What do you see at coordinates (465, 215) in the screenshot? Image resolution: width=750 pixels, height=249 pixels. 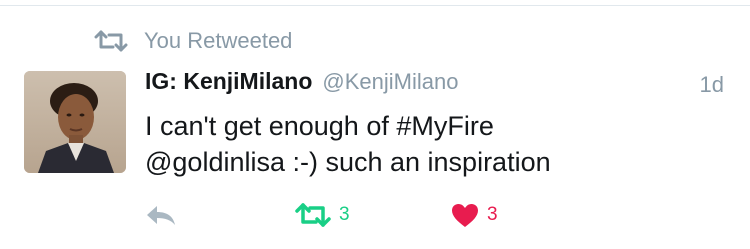 I see `heart-icon` at bounding box center [465, 215].